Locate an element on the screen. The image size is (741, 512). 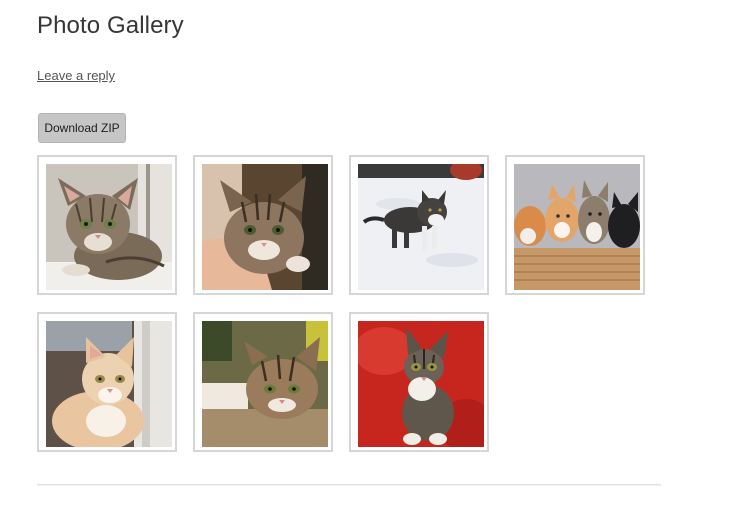
download-zip-button: Download ZIP is located at coordinates (82, 128).